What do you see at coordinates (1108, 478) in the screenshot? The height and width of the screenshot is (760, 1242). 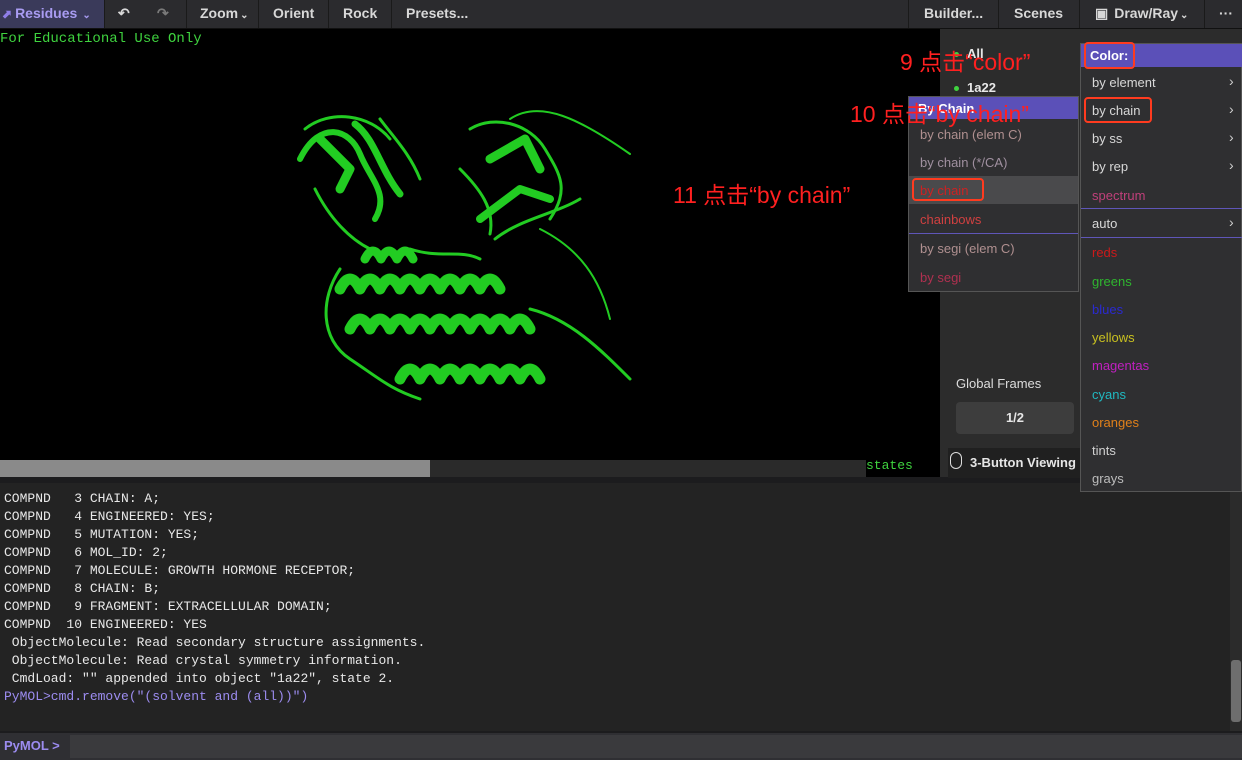 I see `menu-item-grays: grays` at bounding box center [1108, 478].